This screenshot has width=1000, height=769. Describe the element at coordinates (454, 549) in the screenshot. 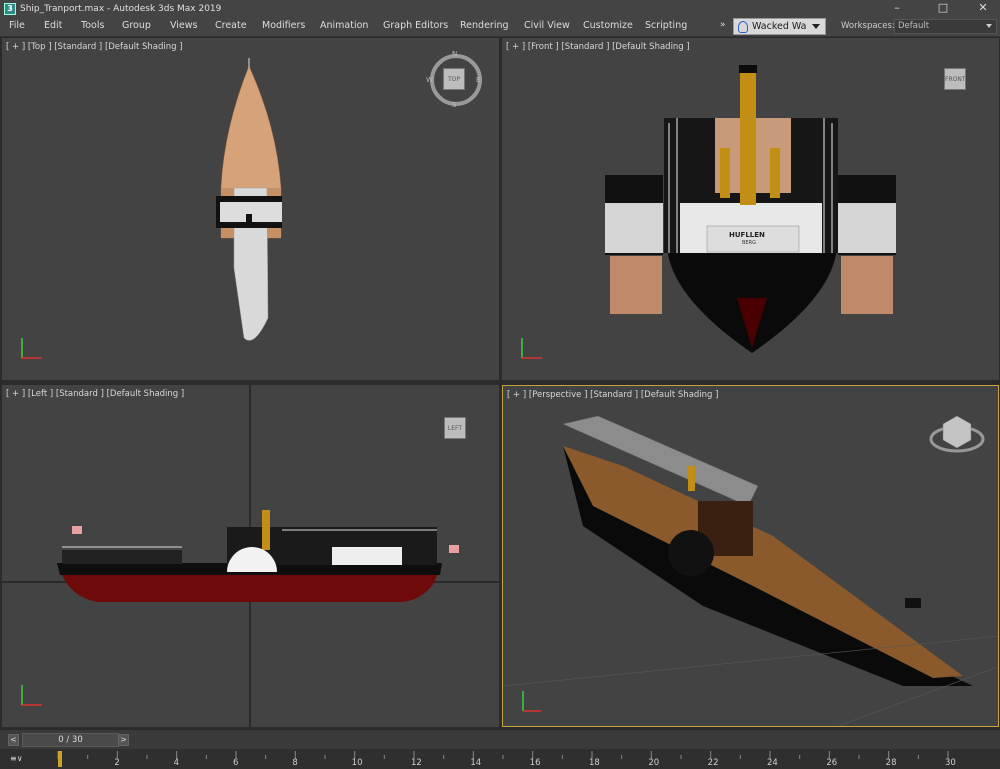

I see `flag-stern` at that location.